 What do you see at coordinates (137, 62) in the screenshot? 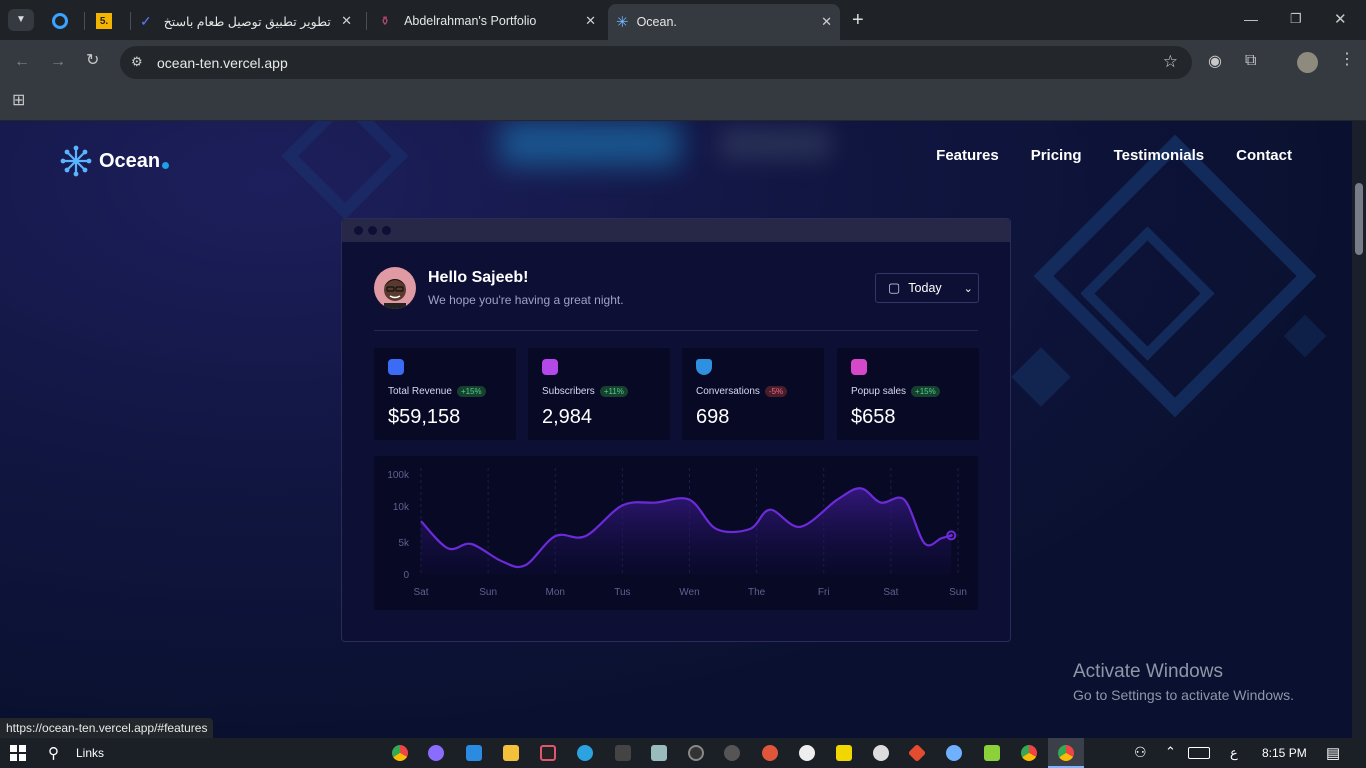
I see `site-settings-icon: ⚙` at bounding box center [137, 62].